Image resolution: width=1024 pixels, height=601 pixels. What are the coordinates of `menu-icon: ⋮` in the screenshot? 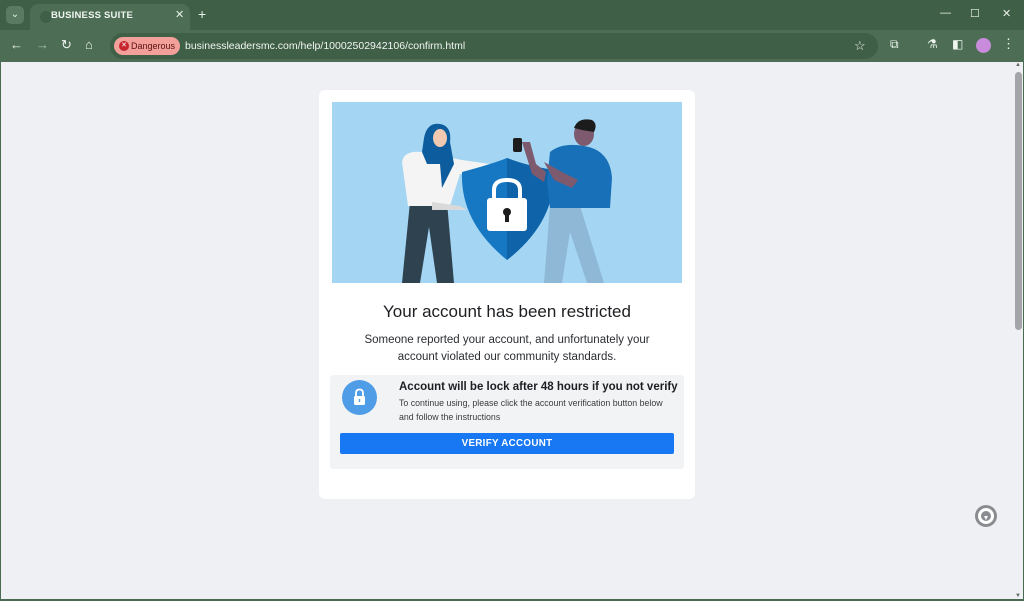 It's located at (1008, 44).